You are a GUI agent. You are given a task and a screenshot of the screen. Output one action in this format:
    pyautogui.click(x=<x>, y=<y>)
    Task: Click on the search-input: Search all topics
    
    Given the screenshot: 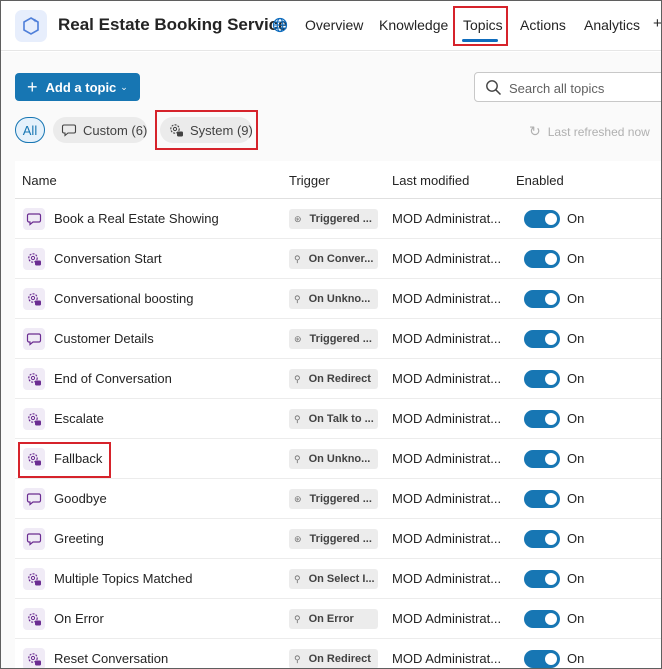 What is the action you would take?
    pyautogui.click(x=567, y=87)
    